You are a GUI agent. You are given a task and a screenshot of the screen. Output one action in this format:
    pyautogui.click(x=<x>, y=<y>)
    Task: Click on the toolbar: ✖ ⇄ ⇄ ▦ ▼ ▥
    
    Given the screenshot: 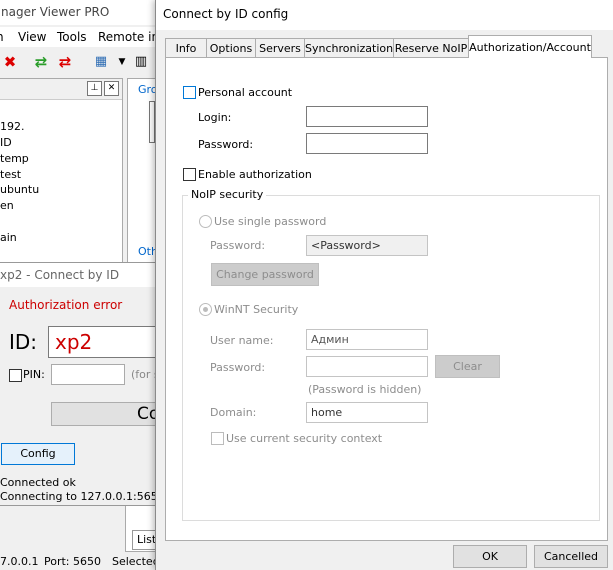 What is the action you would take?
    pyautogui.click(x=80, y=62)
    